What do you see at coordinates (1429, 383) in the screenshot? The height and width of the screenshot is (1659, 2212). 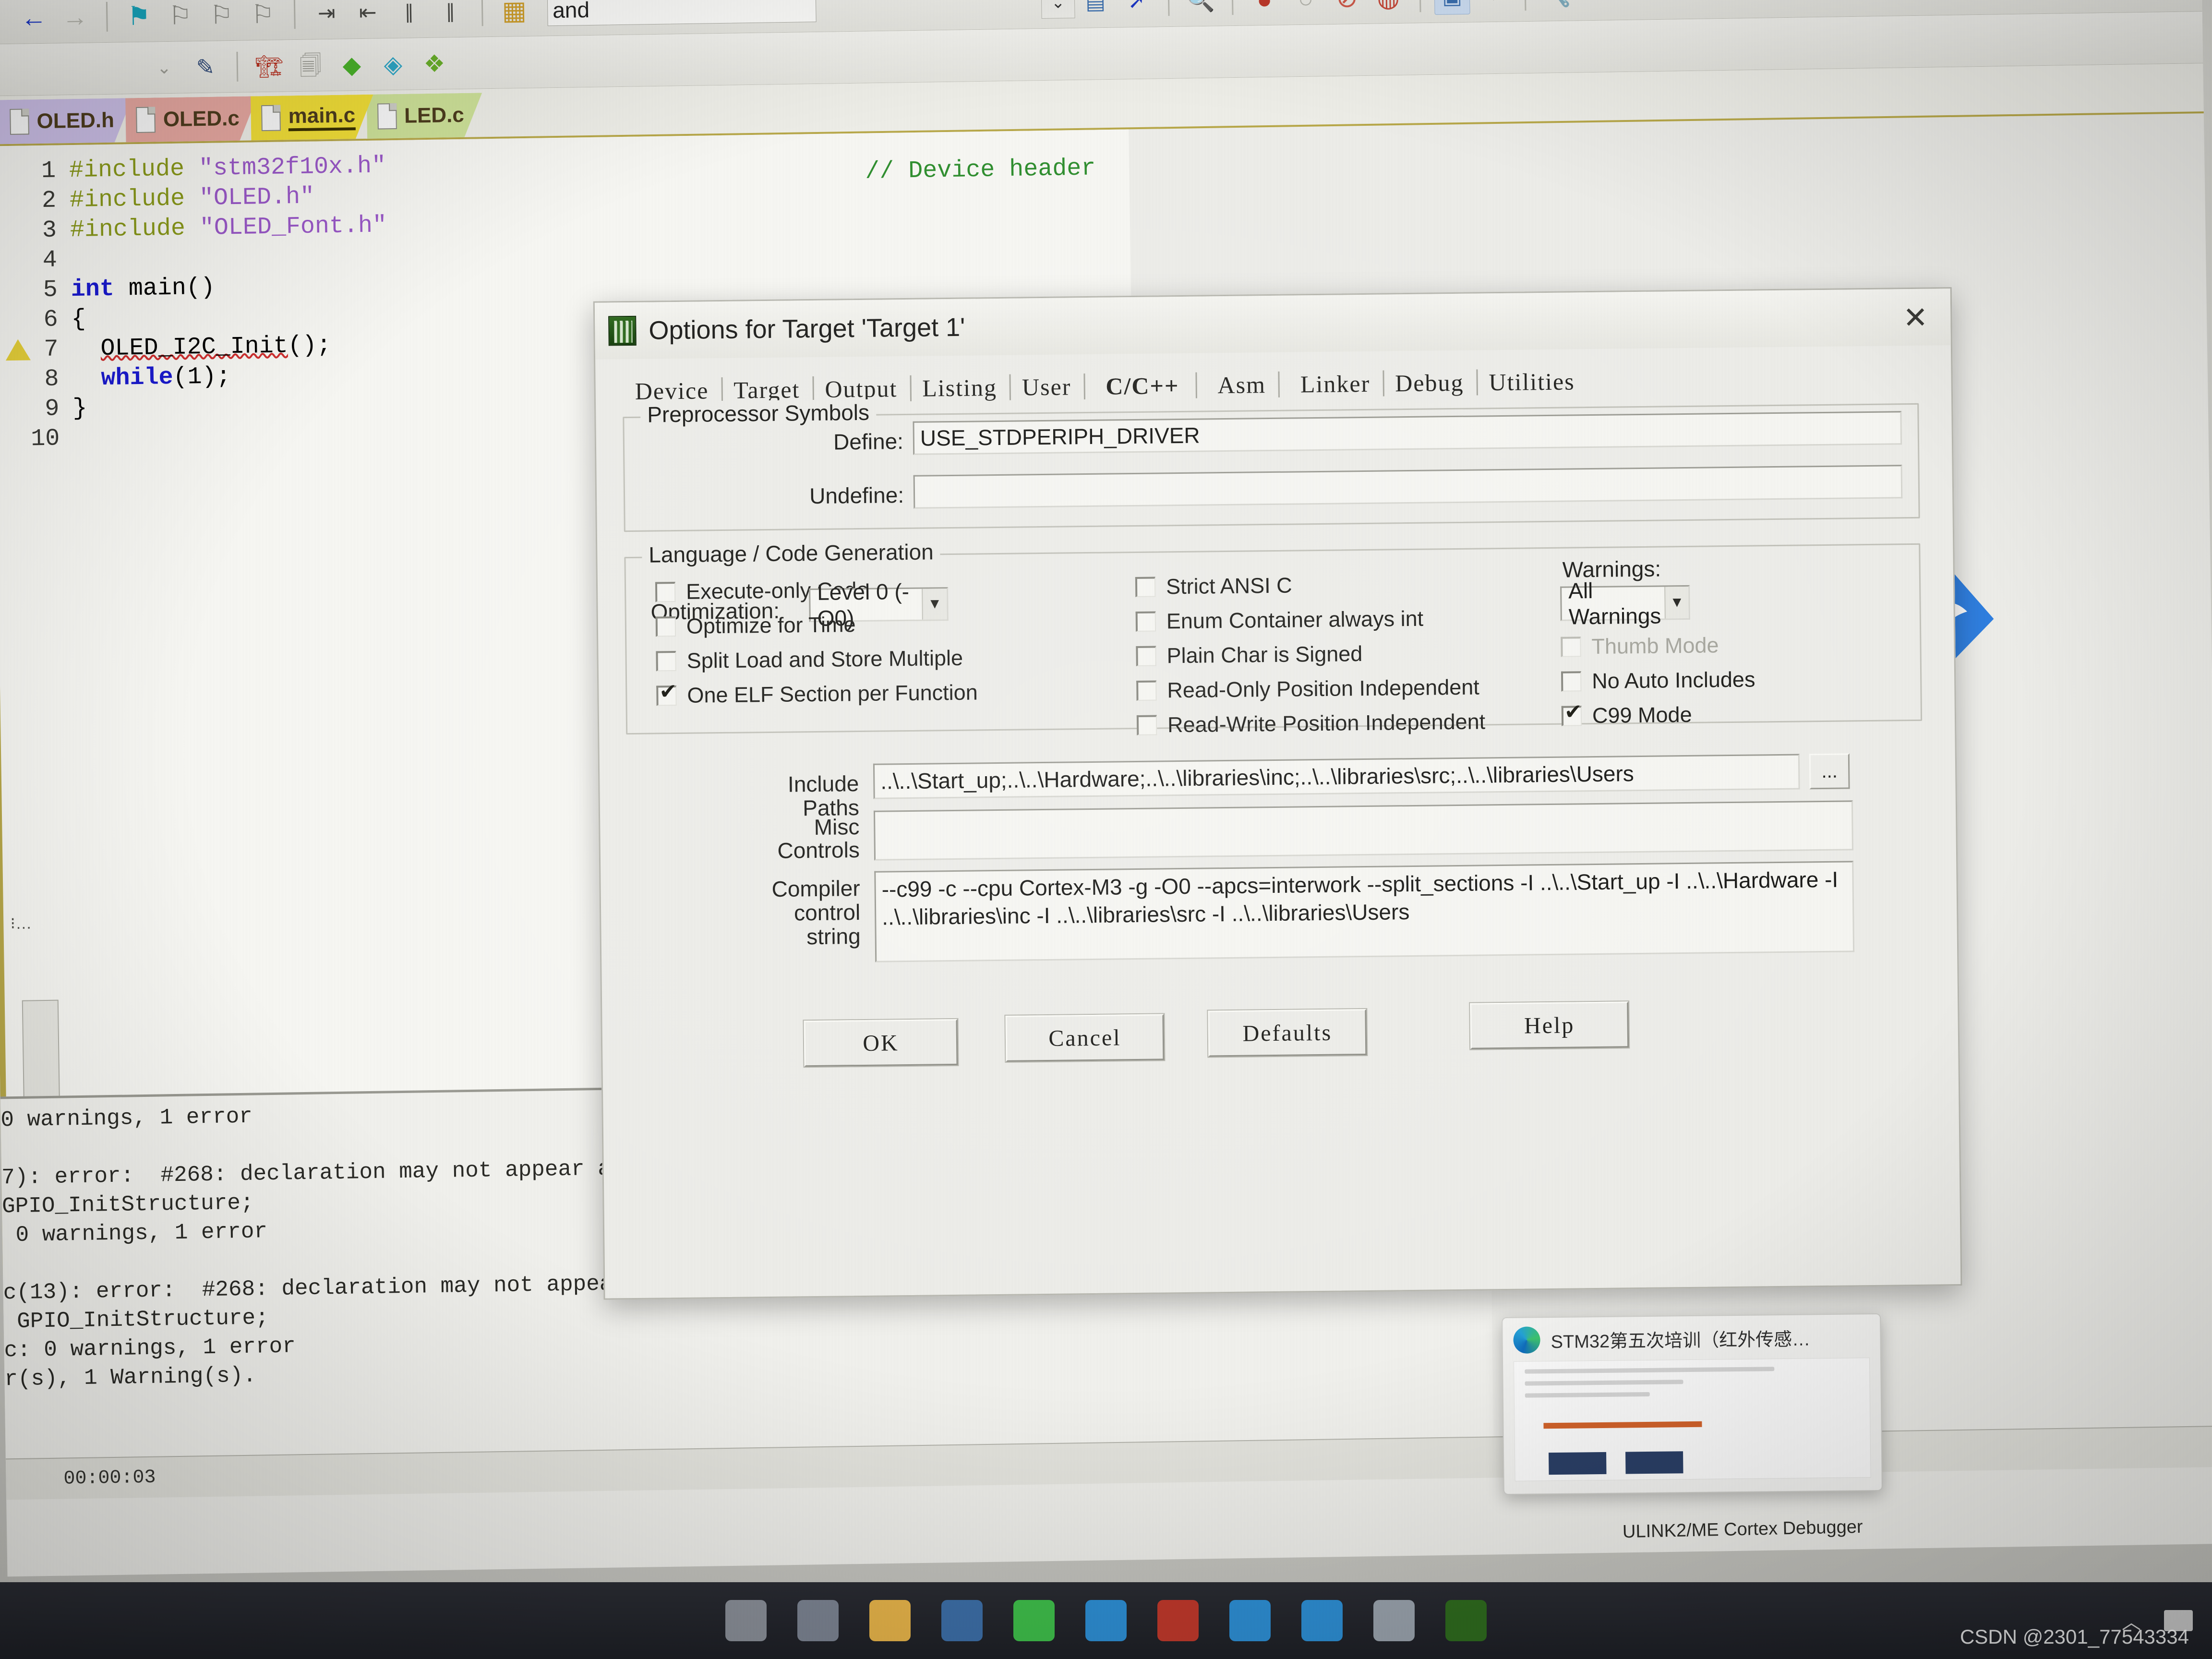 I see `tab-debug: Debug` at bounding box center [1429, 383].